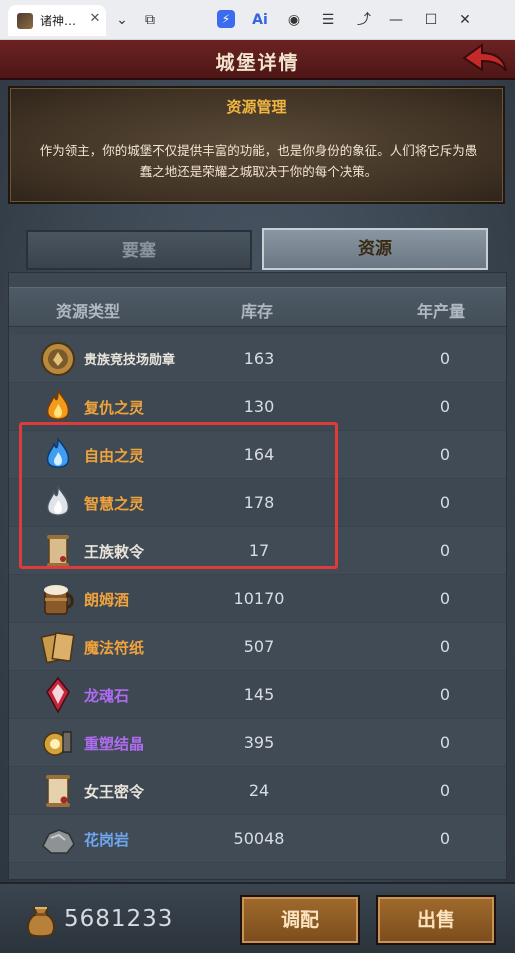 This screenshot has height=953, width=515. I want to click on header-stock: 库存, so click(257, 311).